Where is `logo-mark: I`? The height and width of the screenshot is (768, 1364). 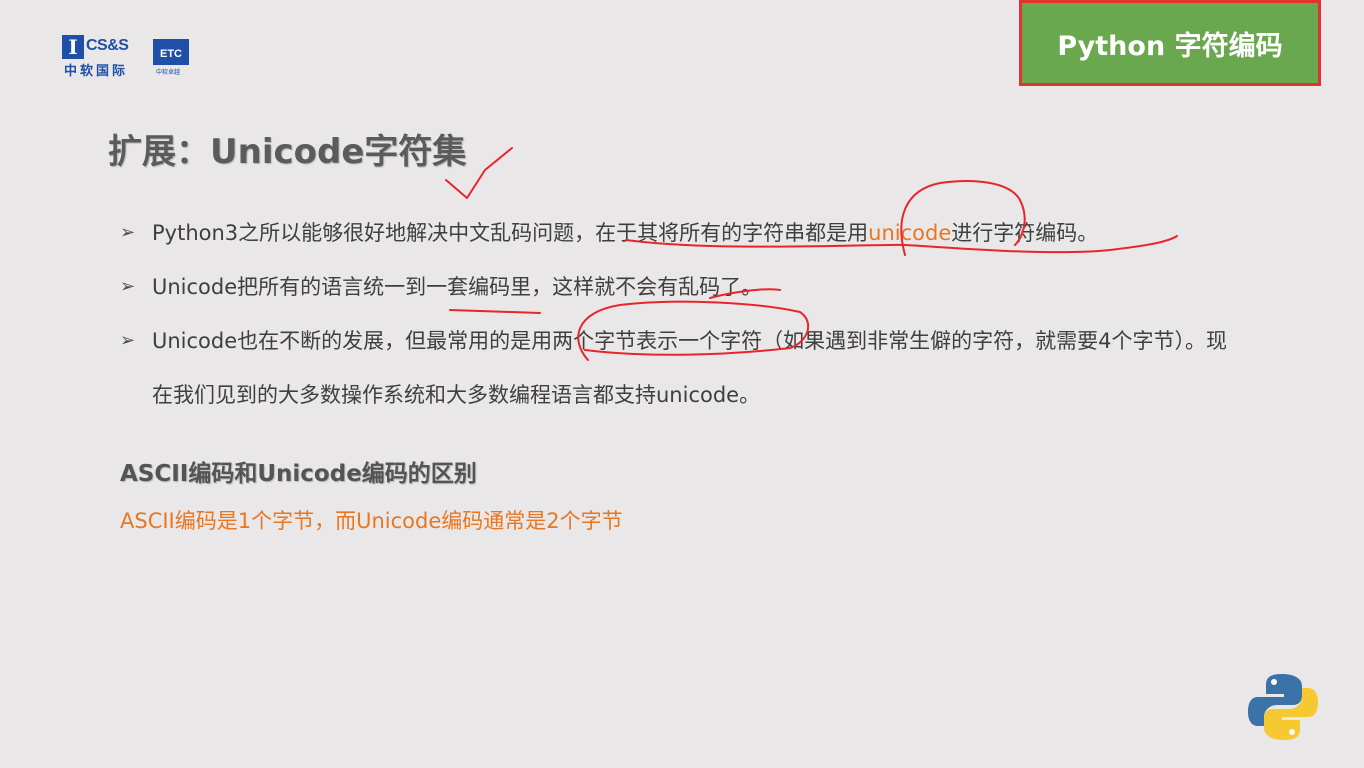 logo-mark: I is located at coordinates (73, 47).